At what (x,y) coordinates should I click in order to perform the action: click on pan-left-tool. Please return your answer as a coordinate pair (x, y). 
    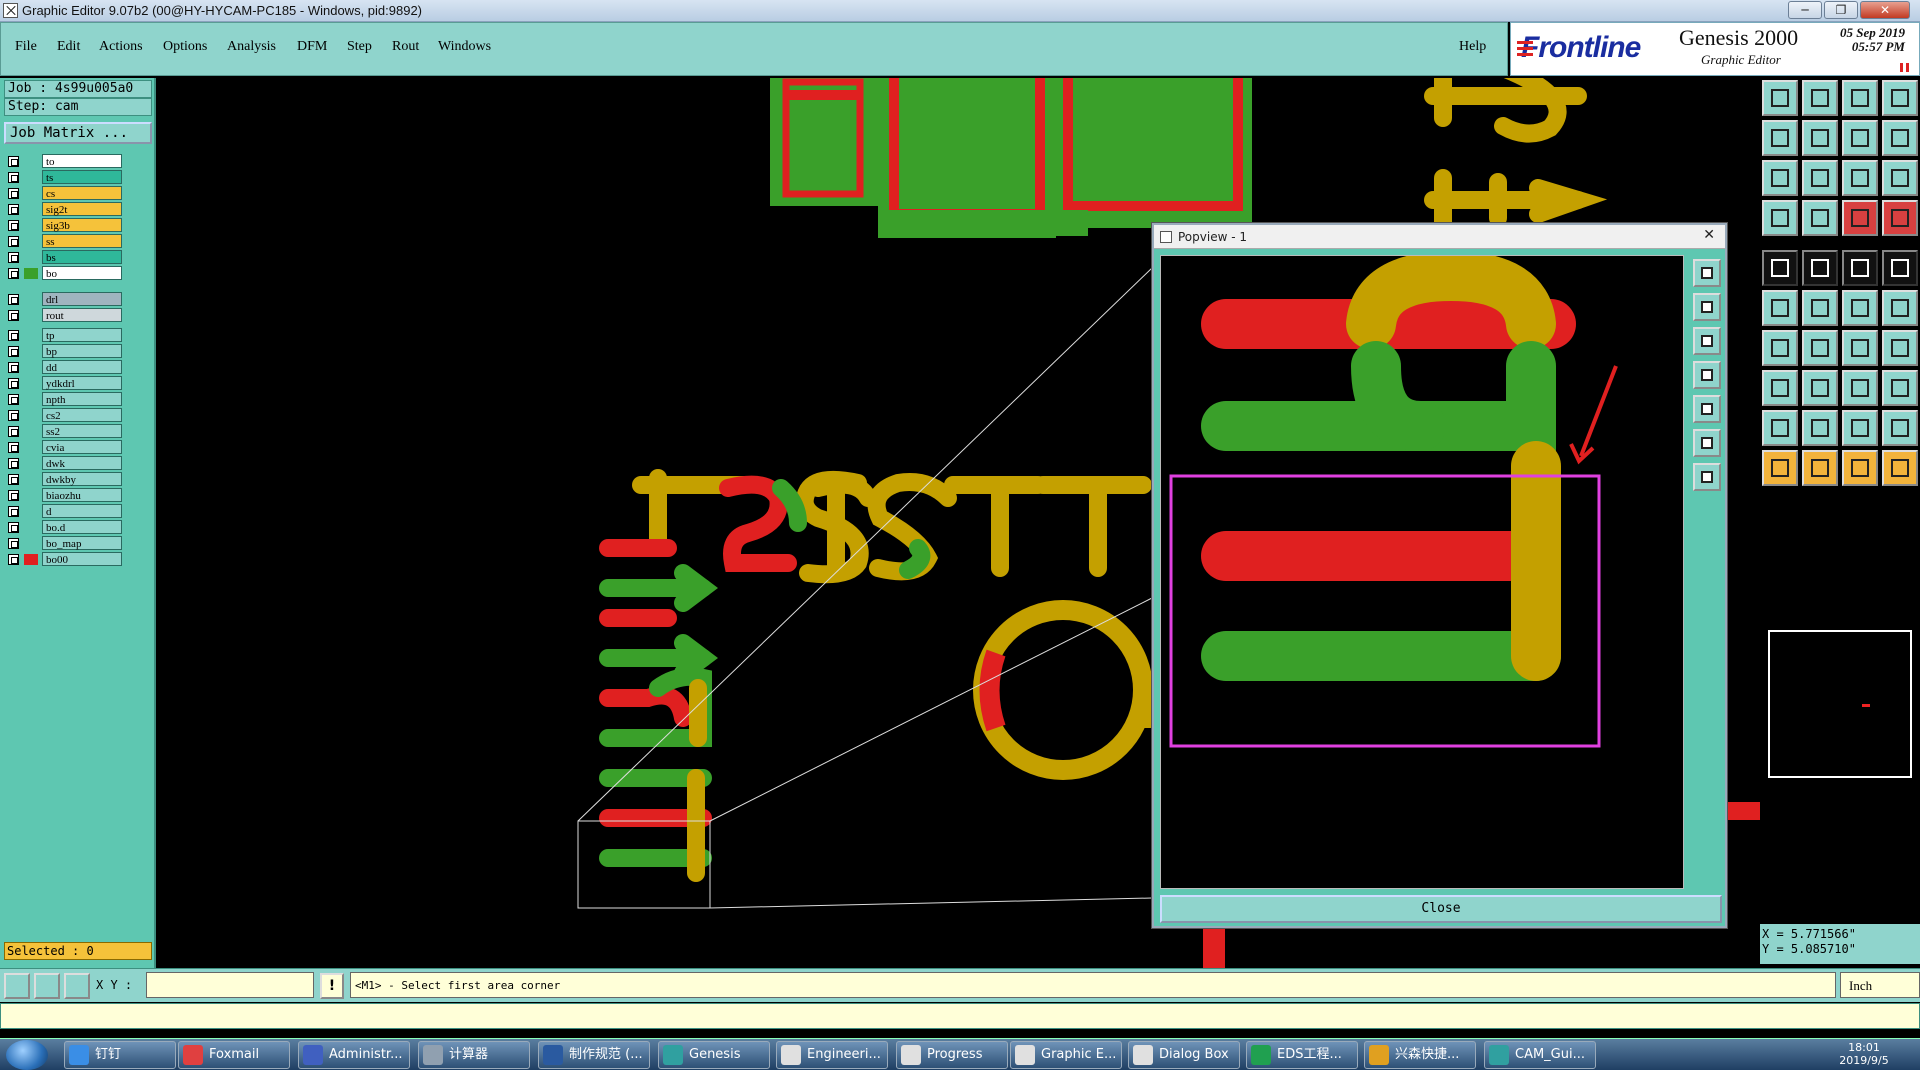
    Looking at the image, I should click on (1780, 138).